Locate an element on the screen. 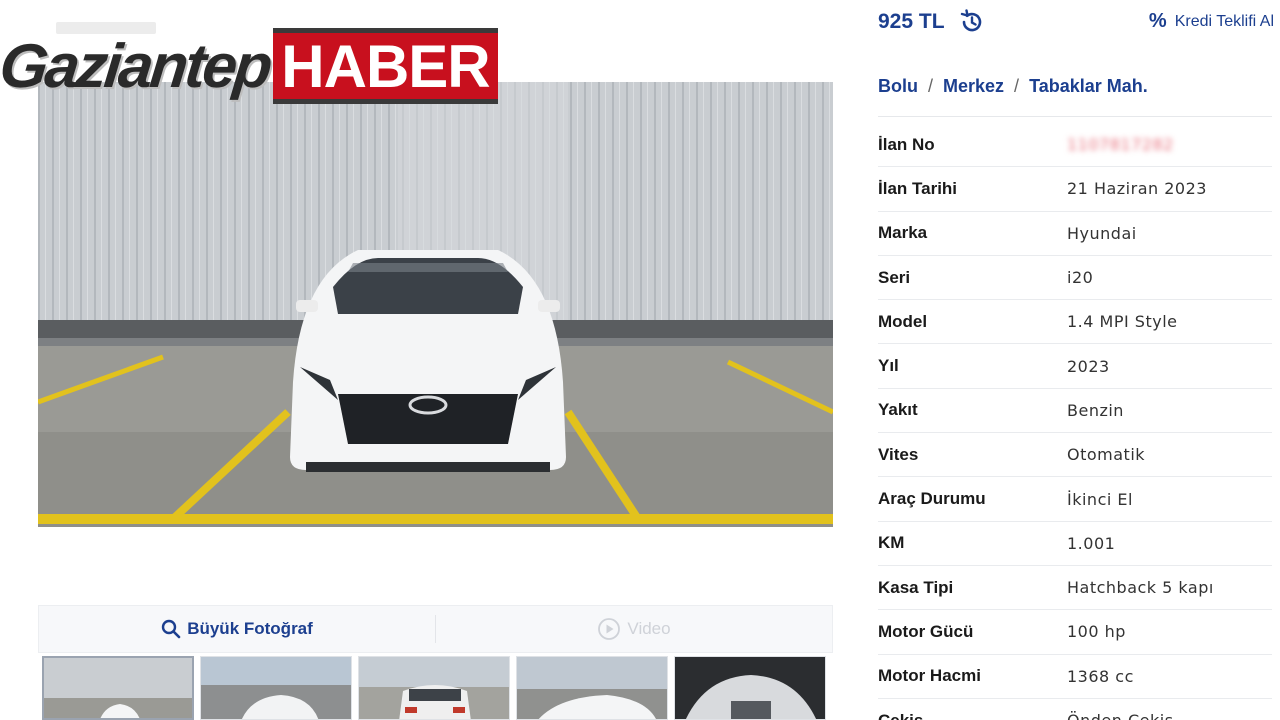  logo-city-text: Gaziantep is located at coordinates (136, 66).